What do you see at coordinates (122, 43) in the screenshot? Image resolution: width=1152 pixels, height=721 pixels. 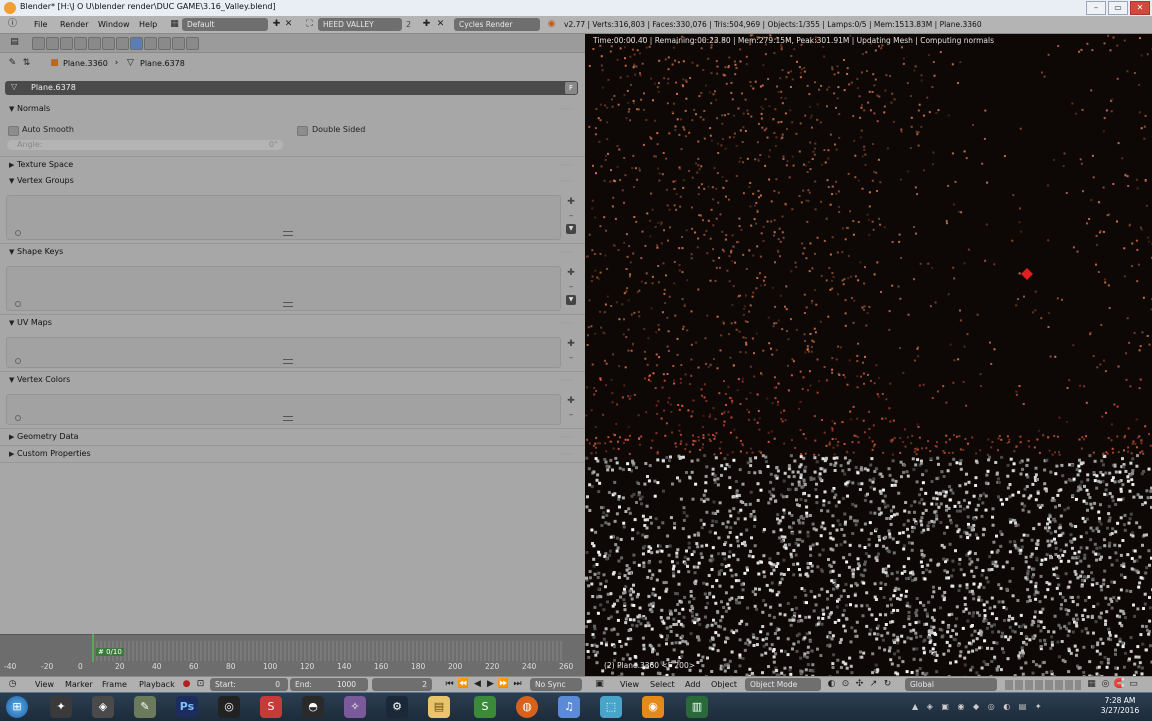 I see `modifiers-tab-icon` at bounding box center [122, 43].